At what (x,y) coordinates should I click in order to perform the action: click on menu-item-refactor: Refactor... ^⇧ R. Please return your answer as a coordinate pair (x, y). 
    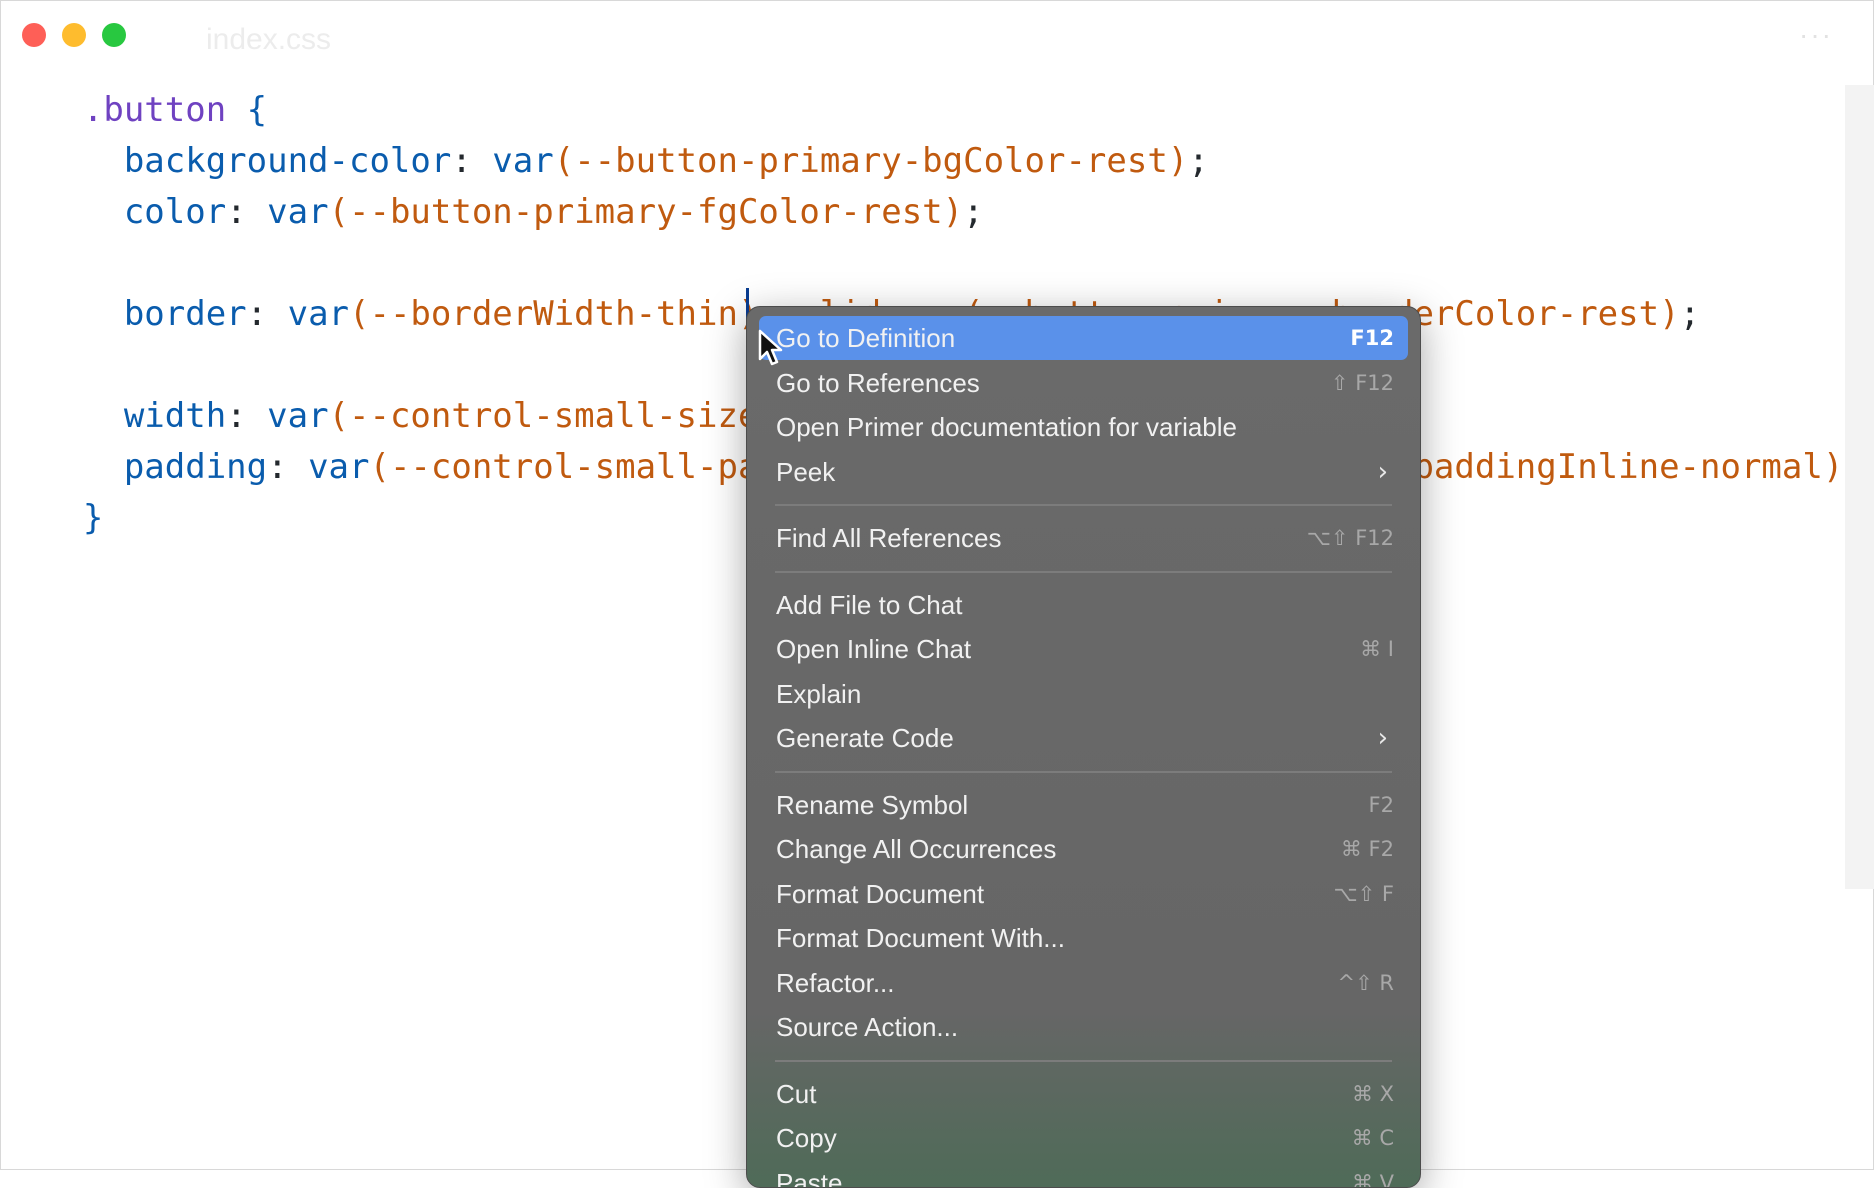
    Looking at the image, I should click on (1083, 983).